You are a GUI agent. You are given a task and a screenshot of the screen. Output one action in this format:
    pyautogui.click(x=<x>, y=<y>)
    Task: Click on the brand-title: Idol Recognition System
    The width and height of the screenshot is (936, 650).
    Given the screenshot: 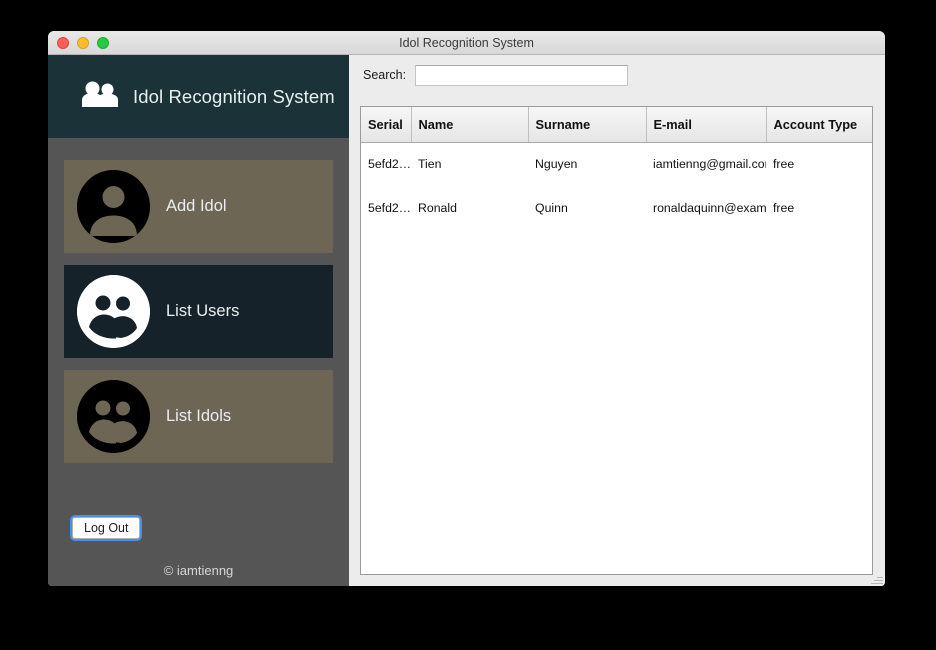 What is the action you would take?
    pyautogui.click(x=234, y=96)
    